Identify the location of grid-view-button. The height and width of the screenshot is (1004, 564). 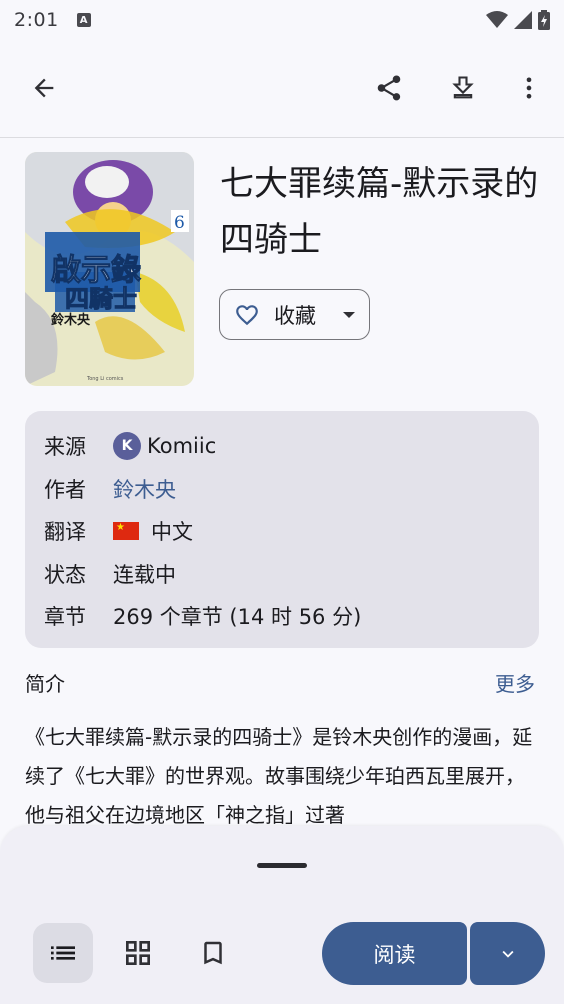
(138, 953).